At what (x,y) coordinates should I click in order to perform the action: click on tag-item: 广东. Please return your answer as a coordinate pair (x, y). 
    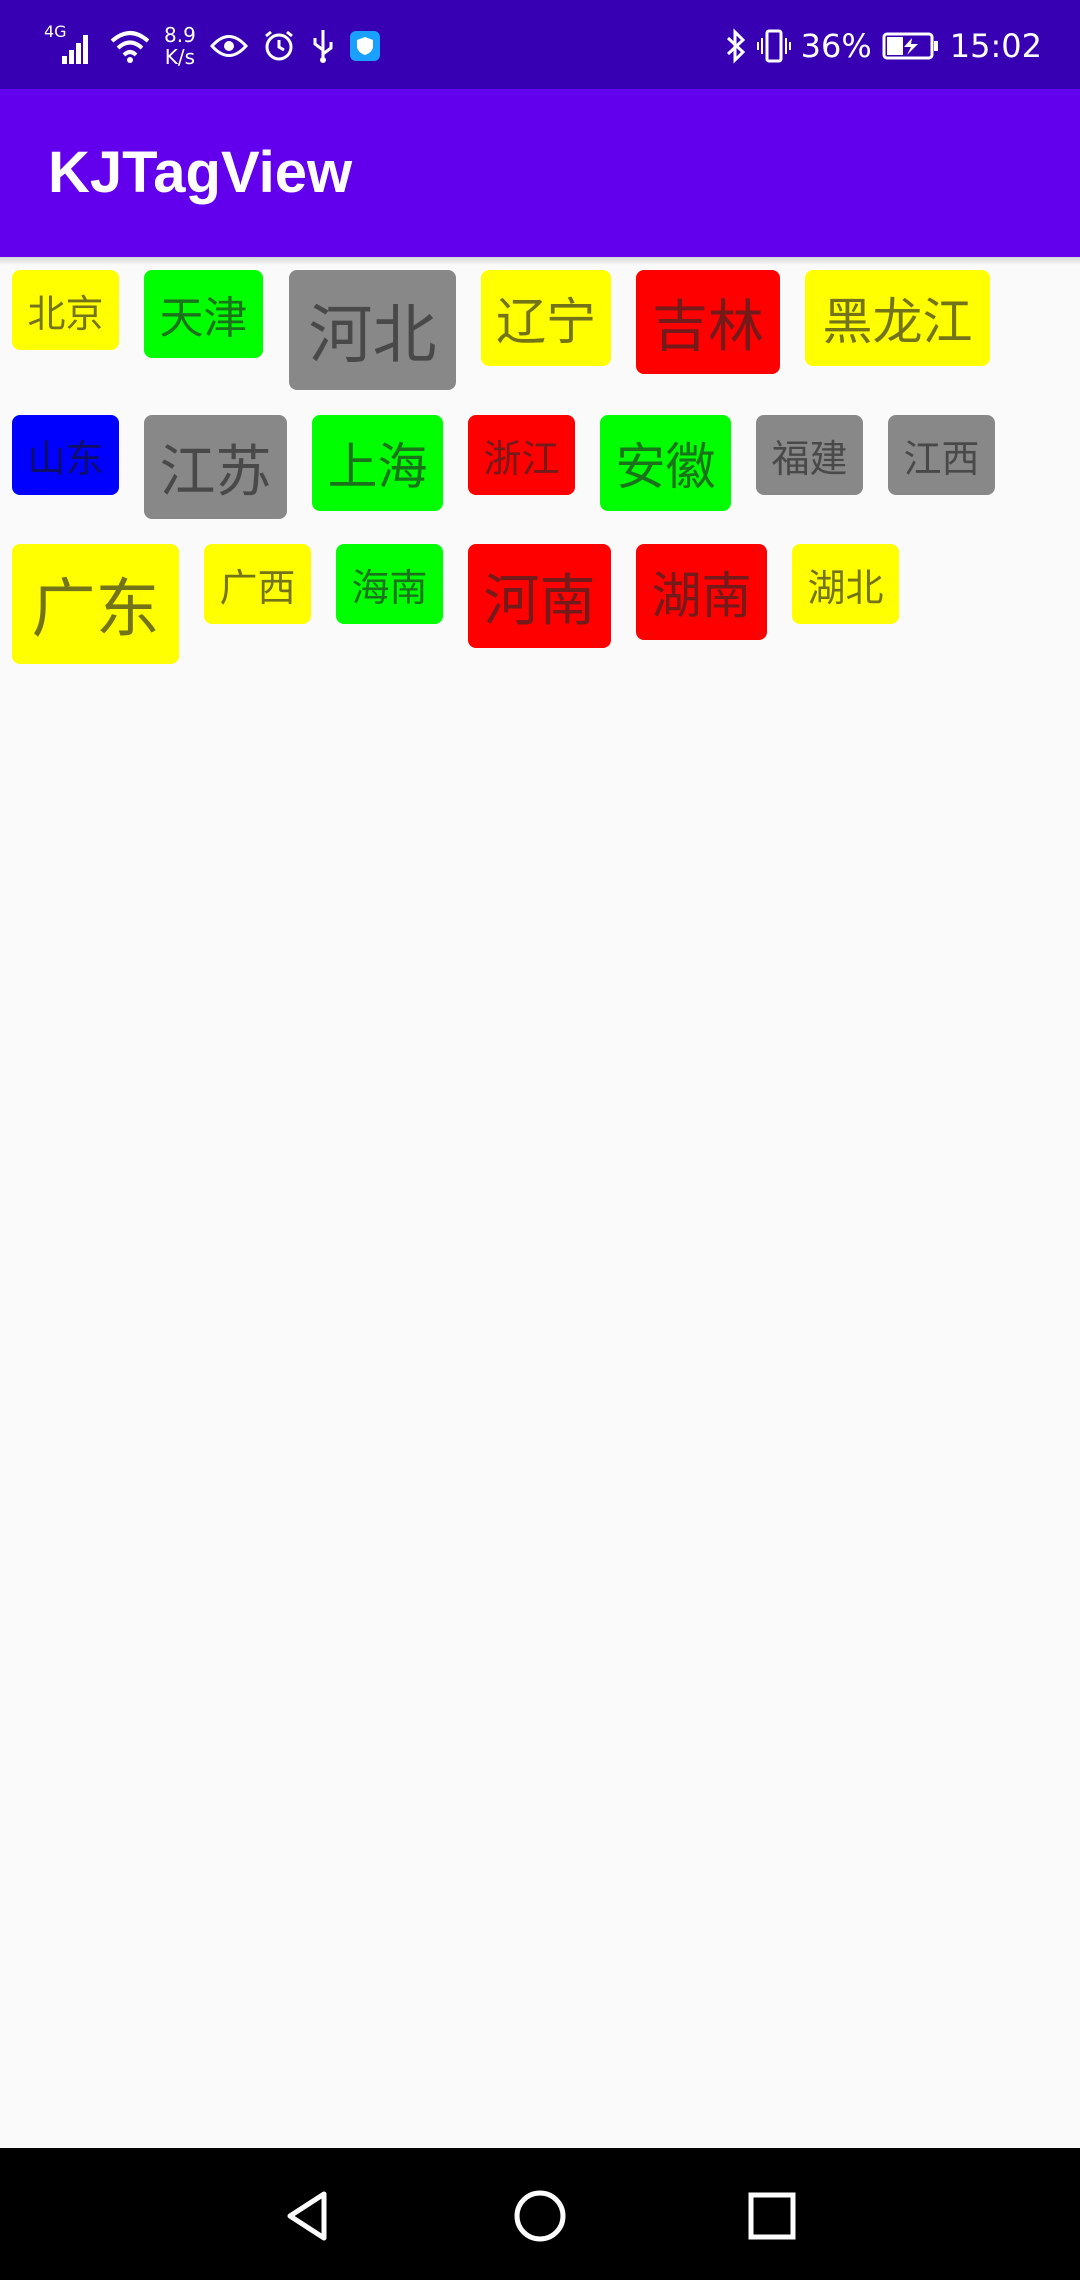
    Looking at the image, I should click on (95, 604).